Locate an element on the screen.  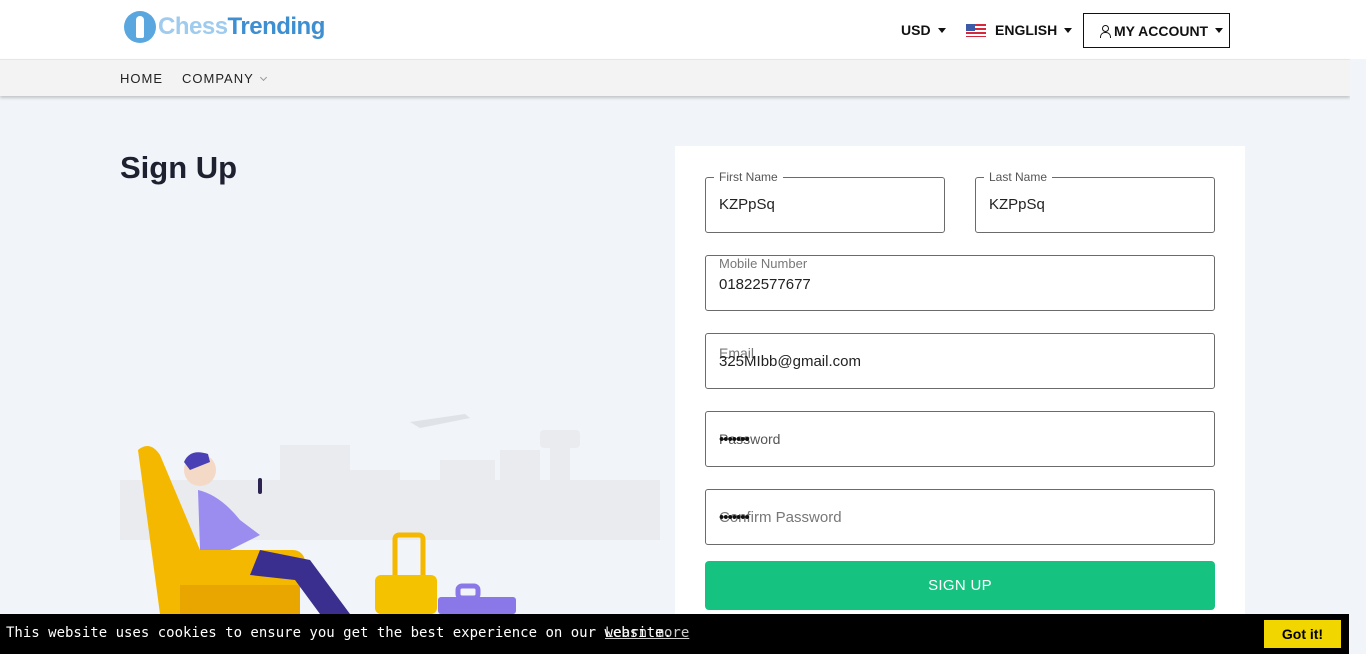
currency-label: USD is located at coordinates (916, 30).